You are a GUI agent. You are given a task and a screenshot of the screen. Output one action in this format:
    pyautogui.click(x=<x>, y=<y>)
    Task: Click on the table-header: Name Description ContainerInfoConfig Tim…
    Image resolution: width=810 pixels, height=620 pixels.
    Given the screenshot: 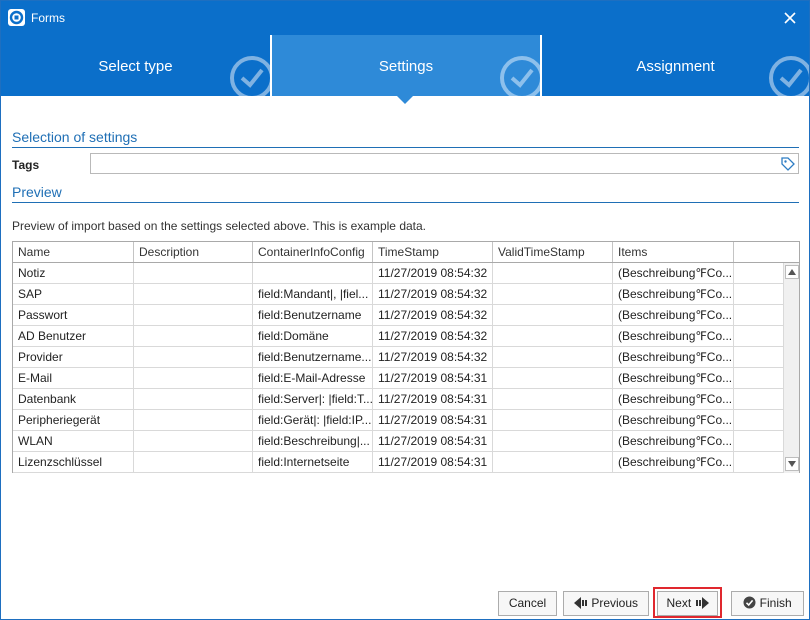 What is the action you would take?
    pyautogui.click(x=406, y=252)
    